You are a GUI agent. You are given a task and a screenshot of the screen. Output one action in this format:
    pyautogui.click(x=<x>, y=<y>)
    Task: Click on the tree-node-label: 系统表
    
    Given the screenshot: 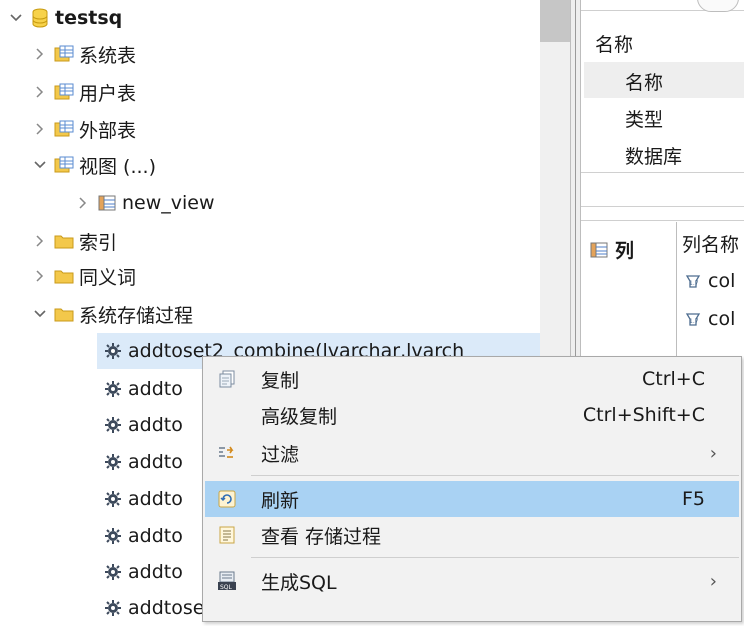 What is the action you would take?
    pyautogui.click(x=108, y=55)
    